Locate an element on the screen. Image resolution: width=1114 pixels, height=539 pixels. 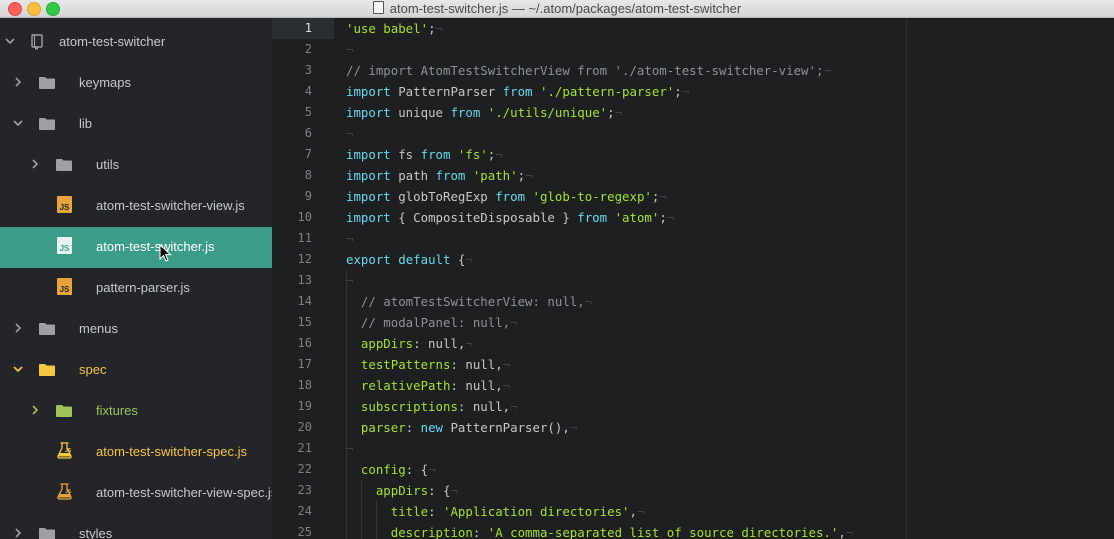
tree-item-label: atom-test-switcher.js is located at coordinates (155, 246).